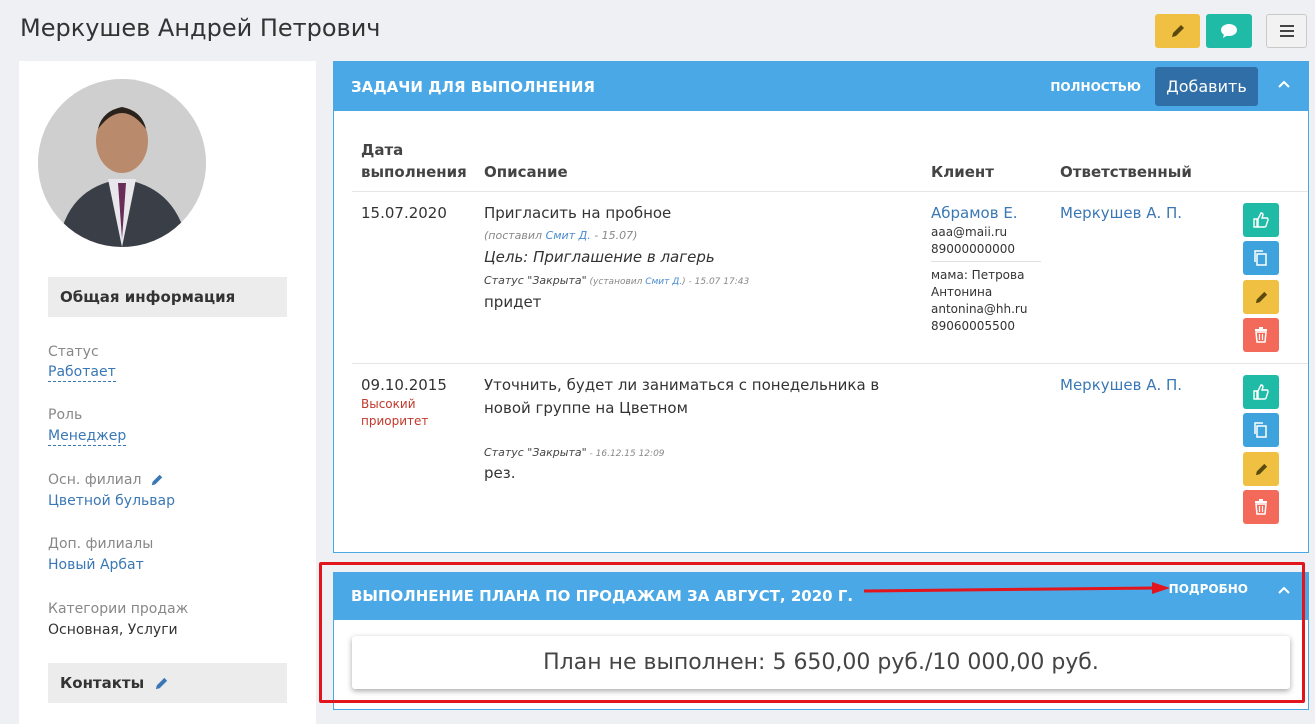 The height and width of the screenshot is (724, 1315). I want to click on top-toolbar, so click(1231, 31).